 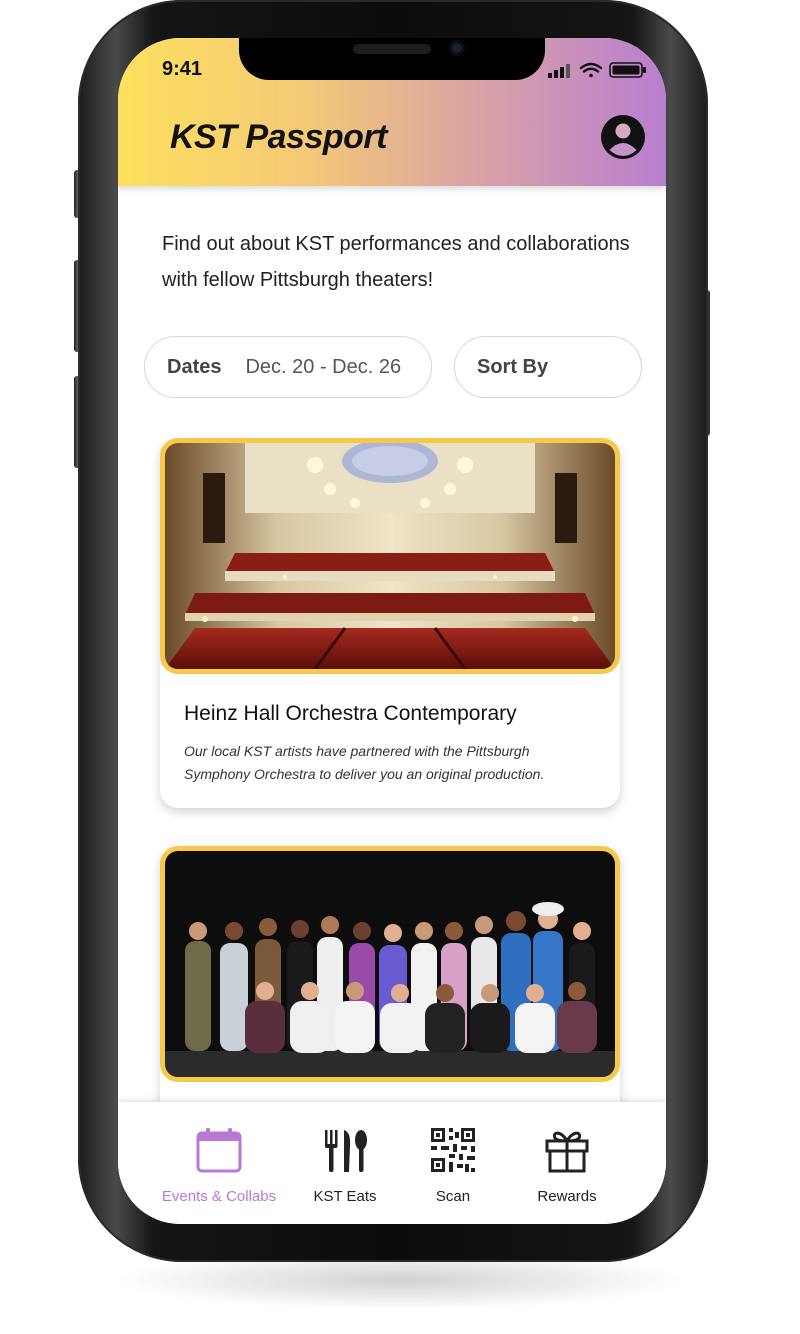 I want to click on tab-label: Scan, so click(x=453, y=1196).